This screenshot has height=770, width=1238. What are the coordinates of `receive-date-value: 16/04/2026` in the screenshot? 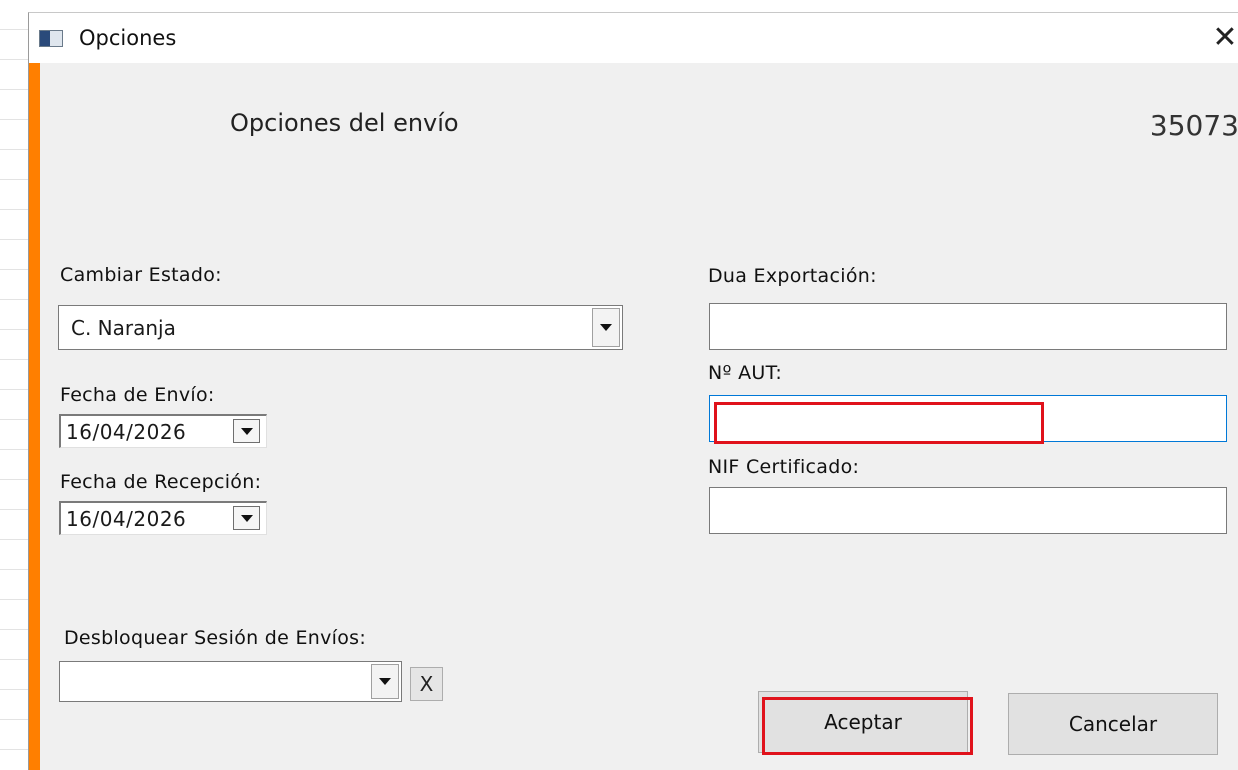 It's located at (126, 519).